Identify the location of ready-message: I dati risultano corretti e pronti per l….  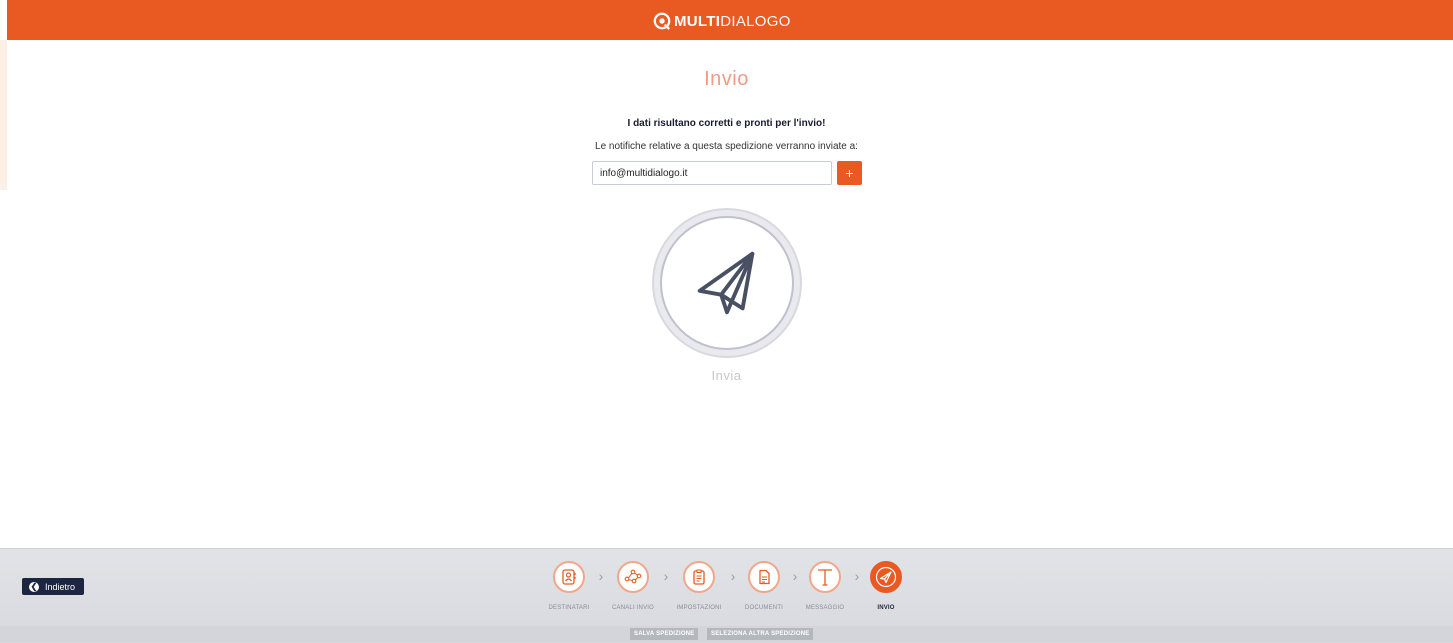
(726, 123).